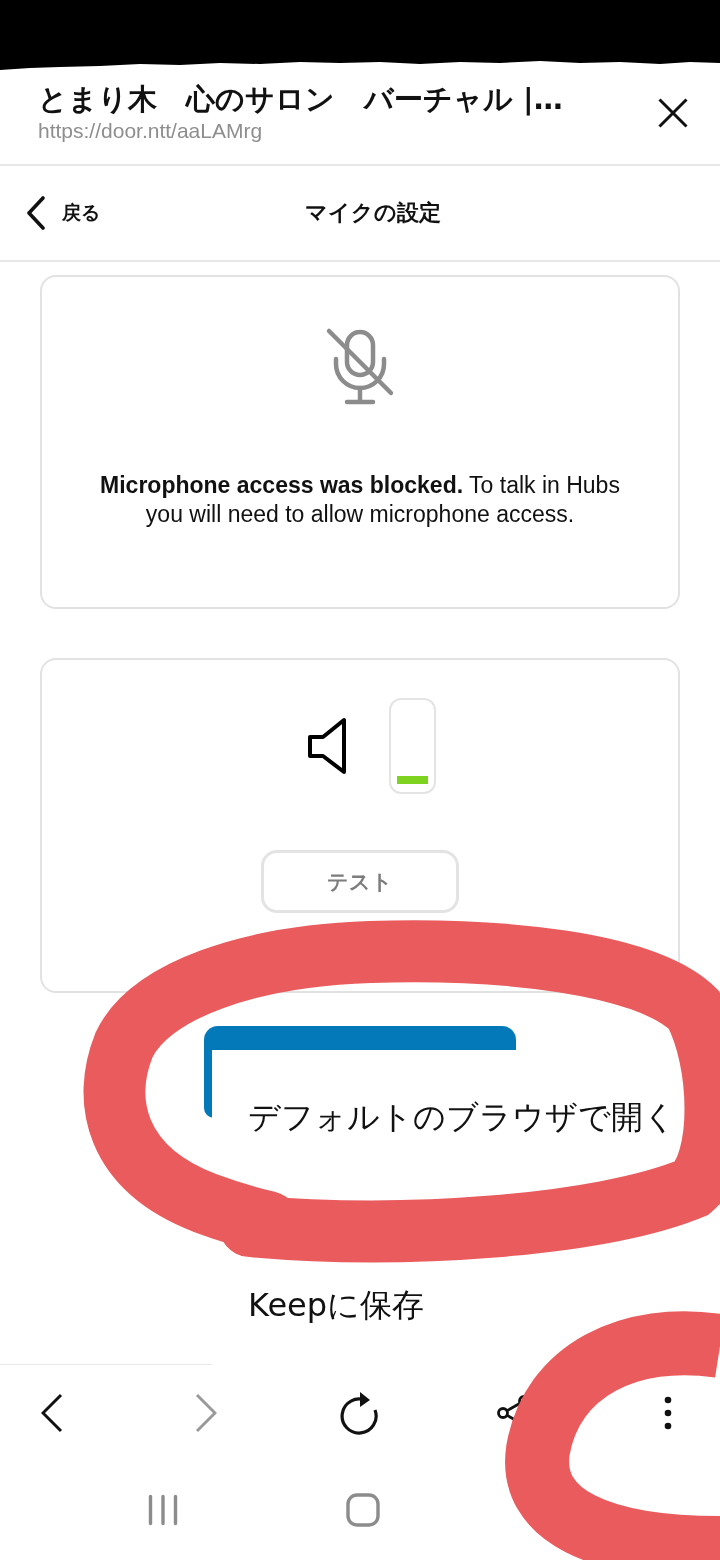 This screenshot has width=720, height=1560. What do you see at coordinates (360, 881) in the screenshot?
I see `test-button: テスト` at bounding box center [360, 881].